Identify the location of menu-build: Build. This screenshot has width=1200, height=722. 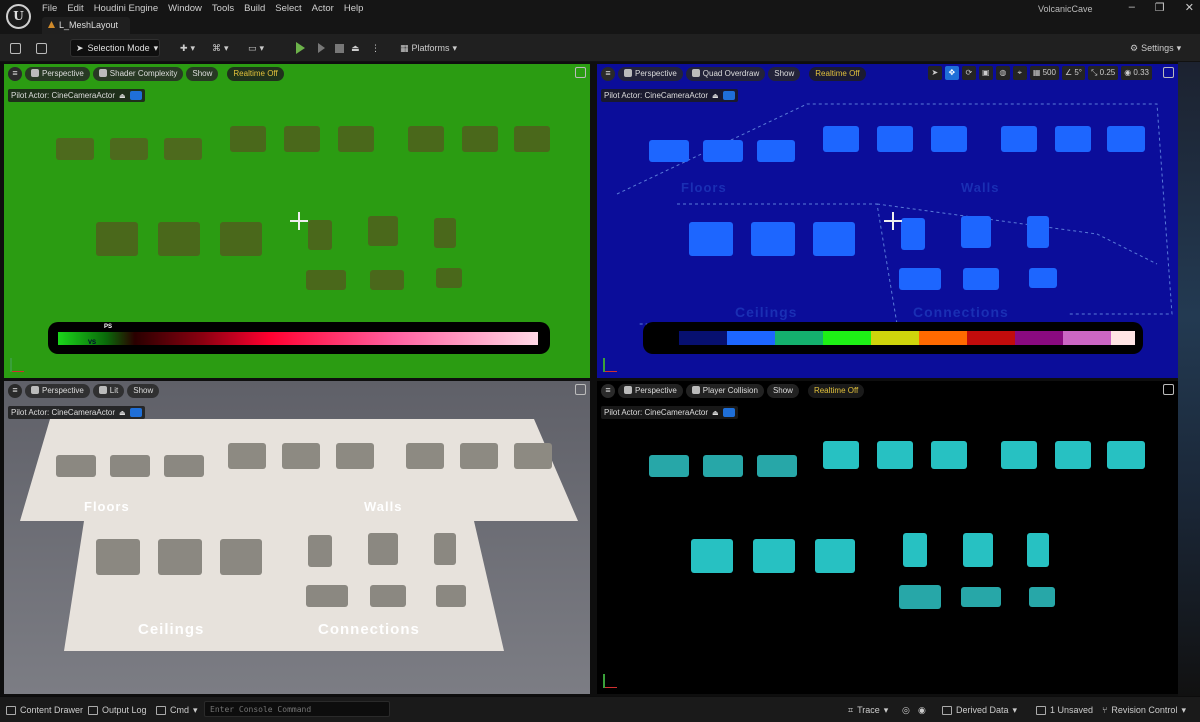
(257, 8).